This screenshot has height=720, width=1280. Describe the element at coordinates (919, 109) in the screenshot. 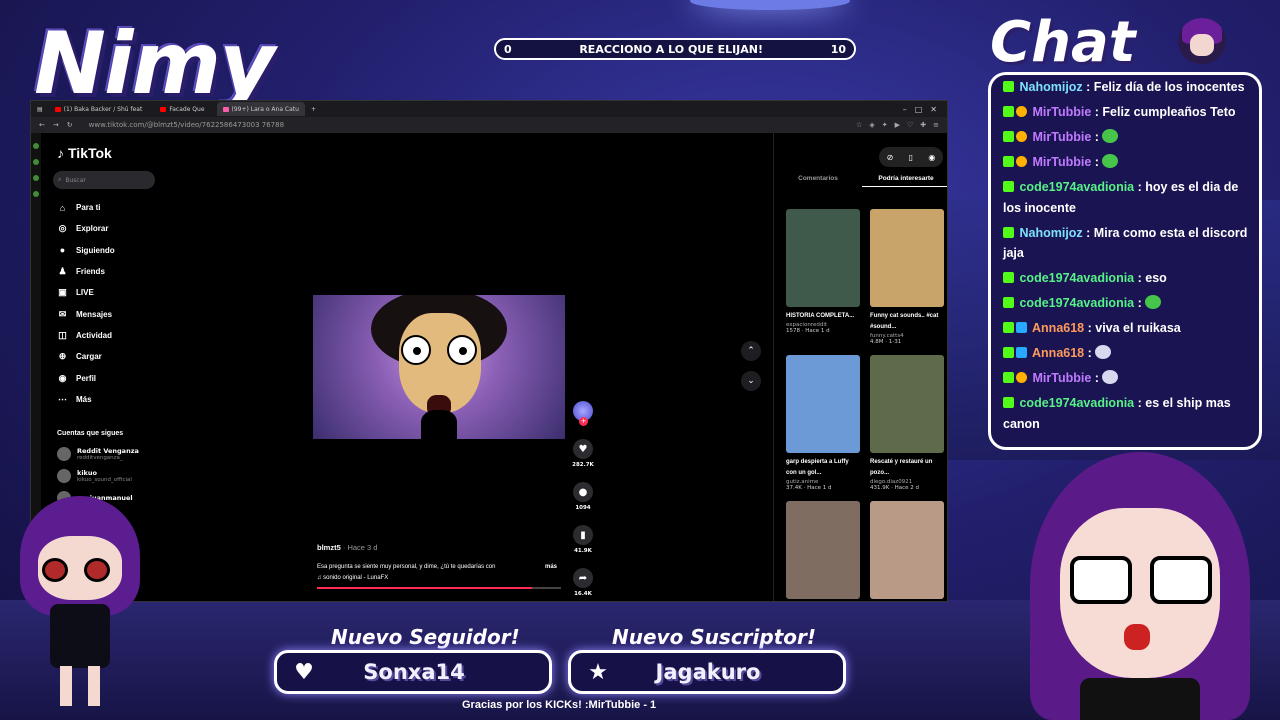

I see `maximize-icon: □` at that location.